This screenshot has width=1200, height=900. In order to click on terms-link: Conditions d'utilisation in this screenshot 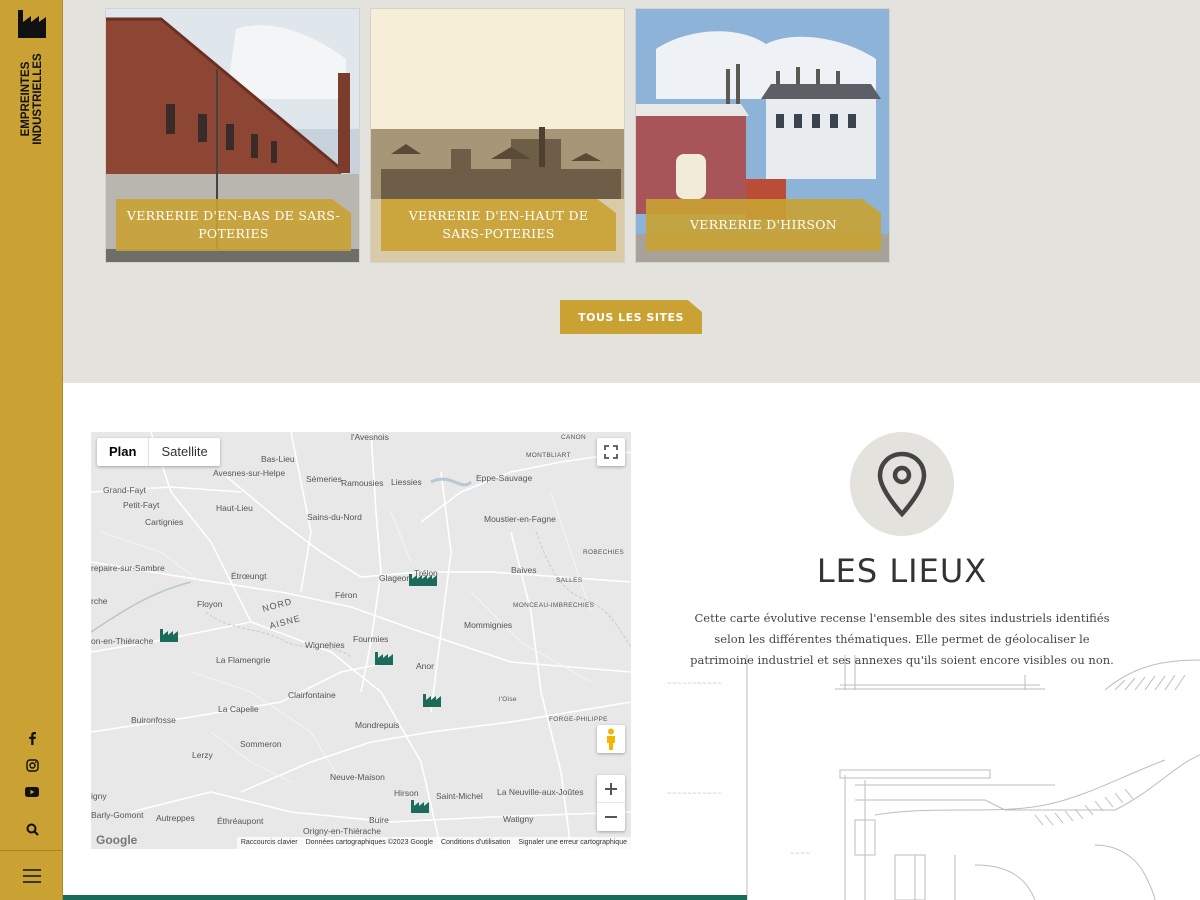, I will do `click(475, 843)`.